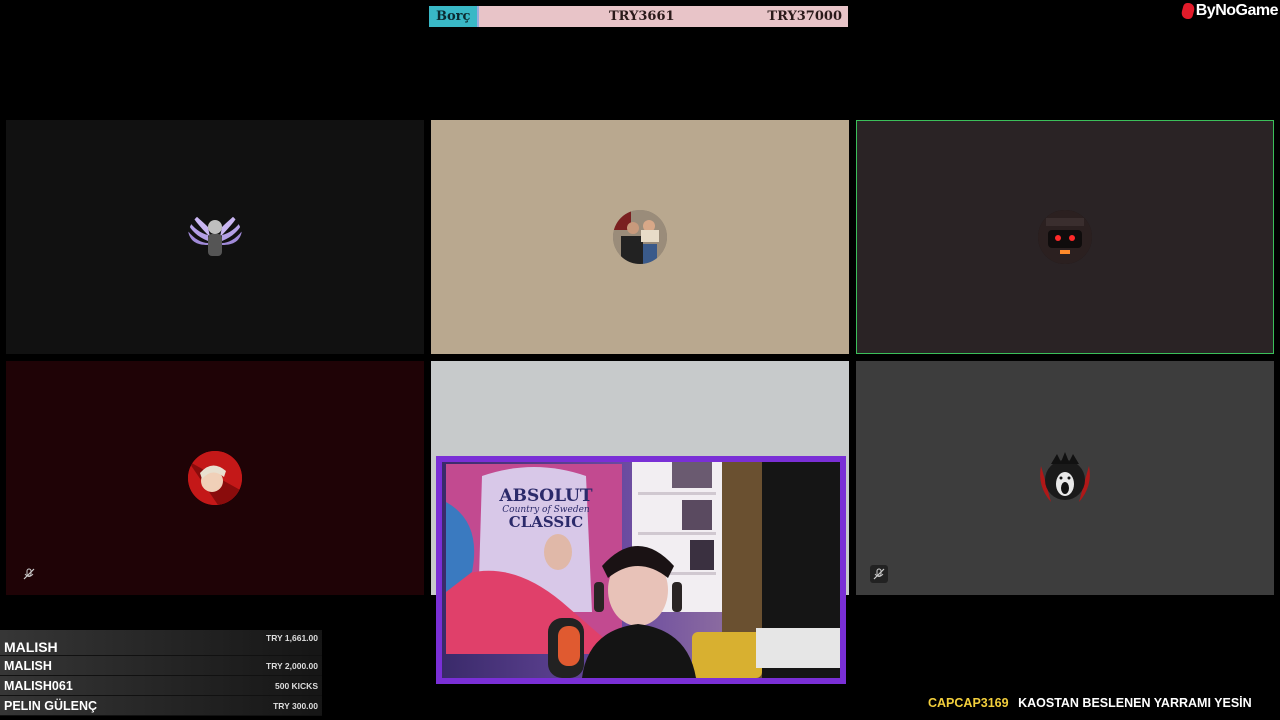 The height and width of the screenshot is (720, 1280). I want to click on screaming-skull-avatar, so click(1065, 478).